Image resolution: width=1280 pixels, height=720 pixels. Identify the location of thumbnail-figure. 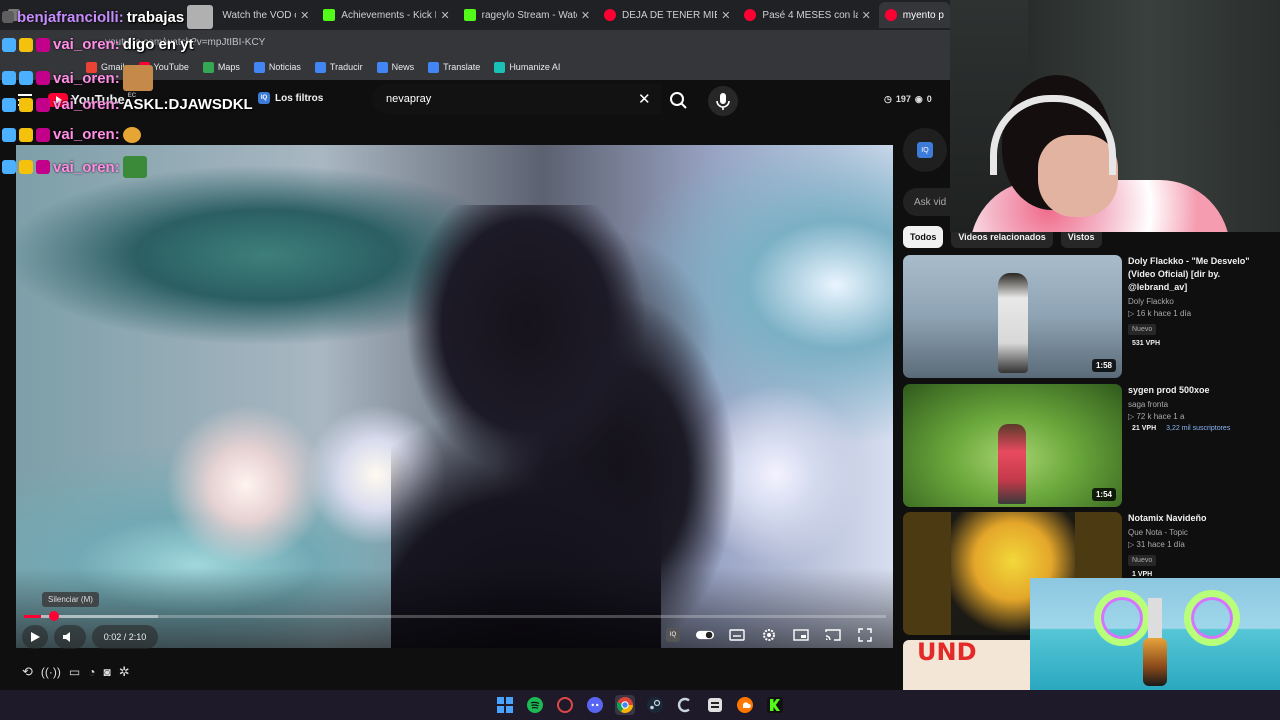
(1013, 323).